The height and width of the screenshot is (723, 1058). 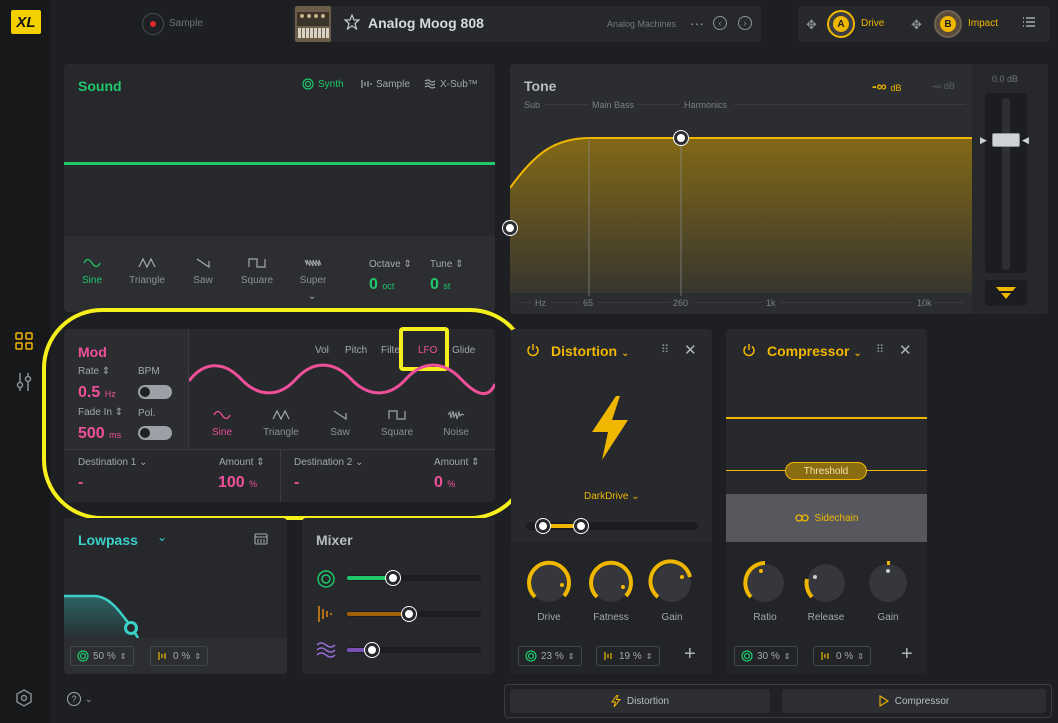 What do you see at coordinates (175, 609) in the screenshot?
I see `lowpass-curve` at bounding box center [175, 609].